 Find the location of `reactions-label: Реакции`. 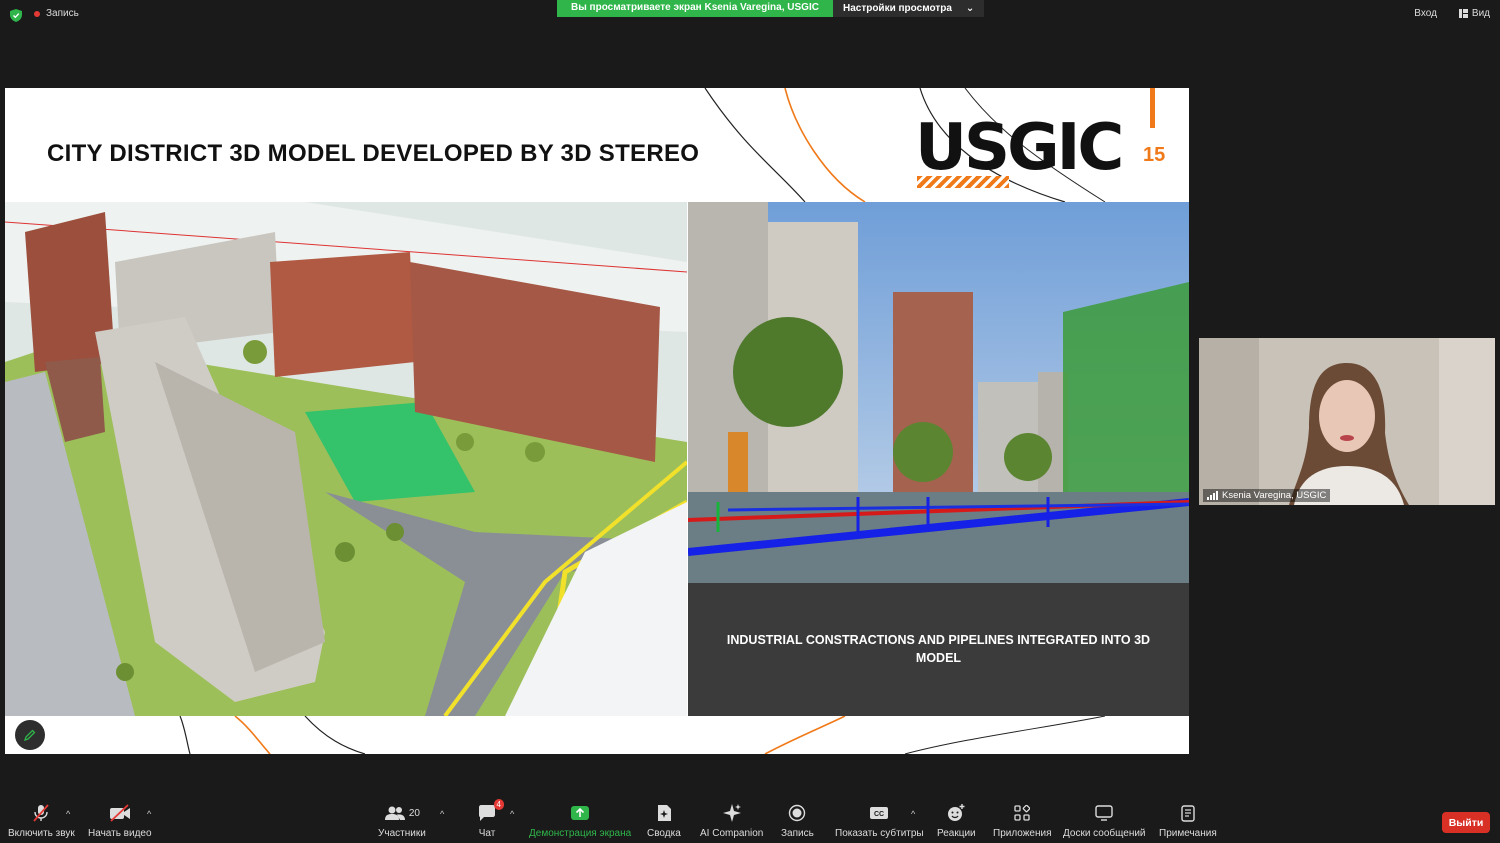

reactions-label: Реакции is located at coordinates (956, 833).